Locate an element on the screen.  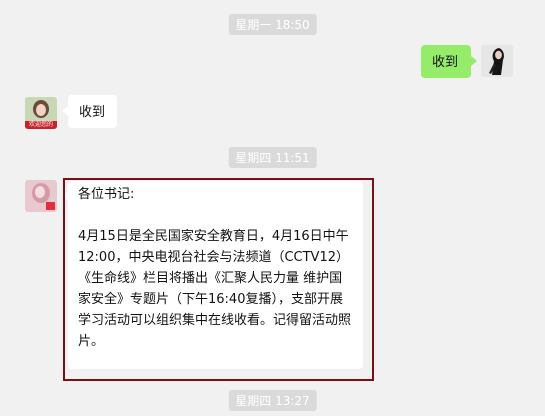
contact-avatar-1: 欢迎您的 is located at coordinates (41, 113).